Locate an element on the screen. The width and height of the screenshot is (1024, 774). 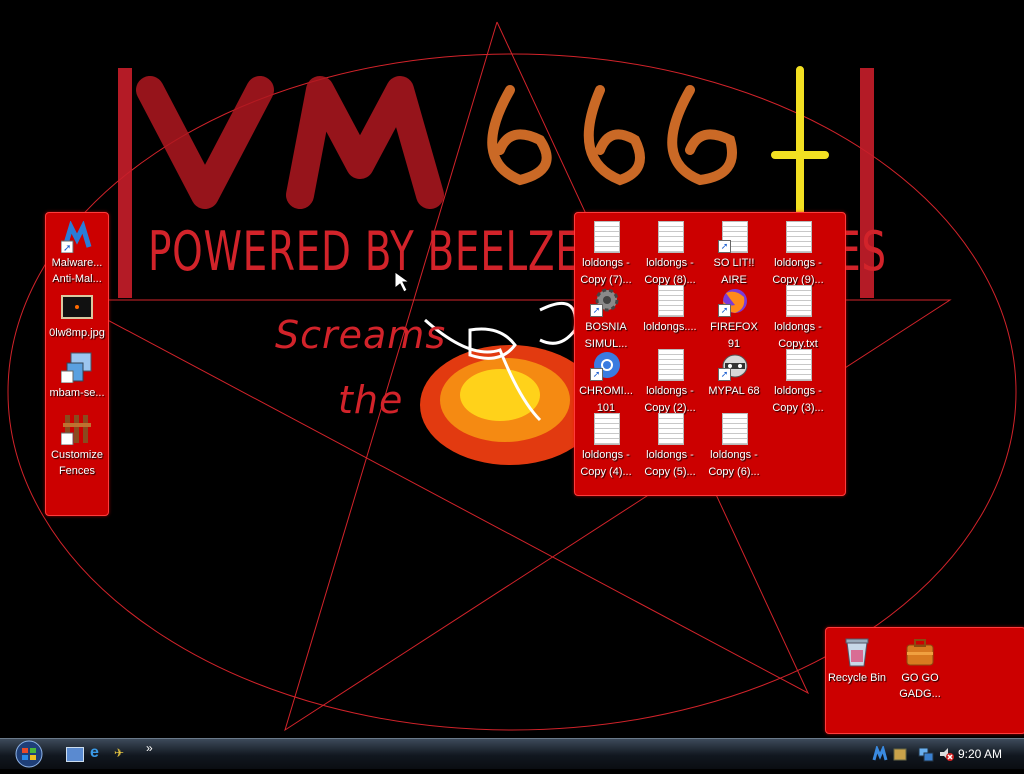
desktop-icon-text-file: loldongs - Copy.txt is located at coordinates (798, 319).